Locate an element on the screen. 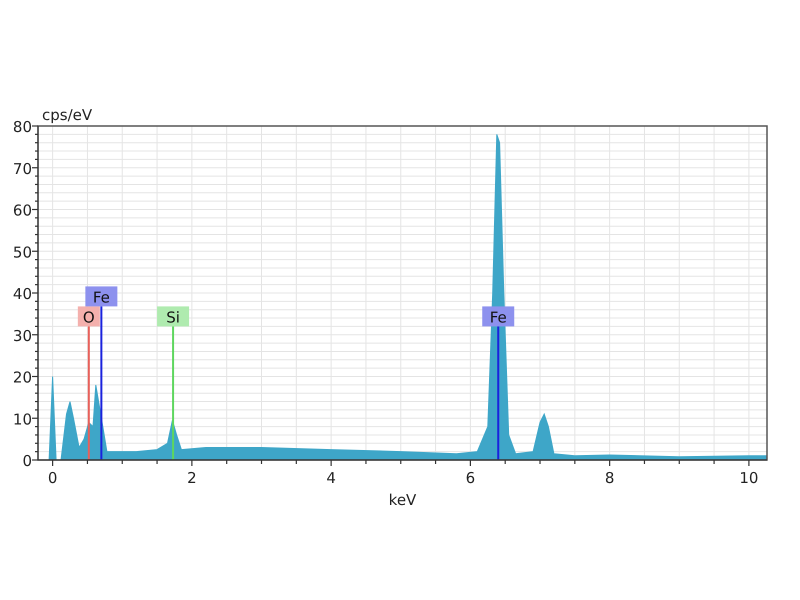 This screenshot has width=800, height=600. tick-label: 2 is located at coordinates (192, 478).